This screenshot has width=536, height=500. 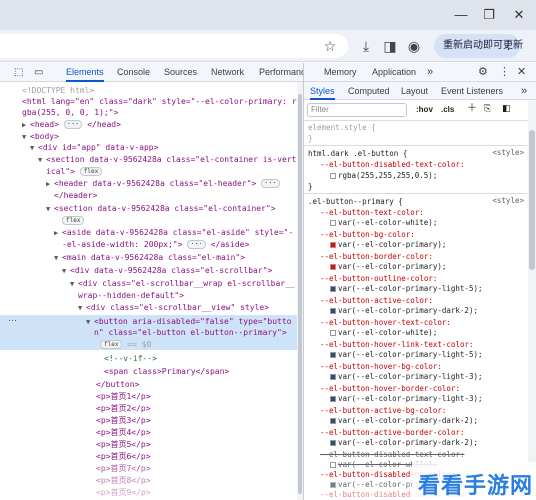 What do you see at coordinates (131, 295) in the screenshot?
I see `dom-node: wrap--hidden-default">` at bounding box center [131, 295].